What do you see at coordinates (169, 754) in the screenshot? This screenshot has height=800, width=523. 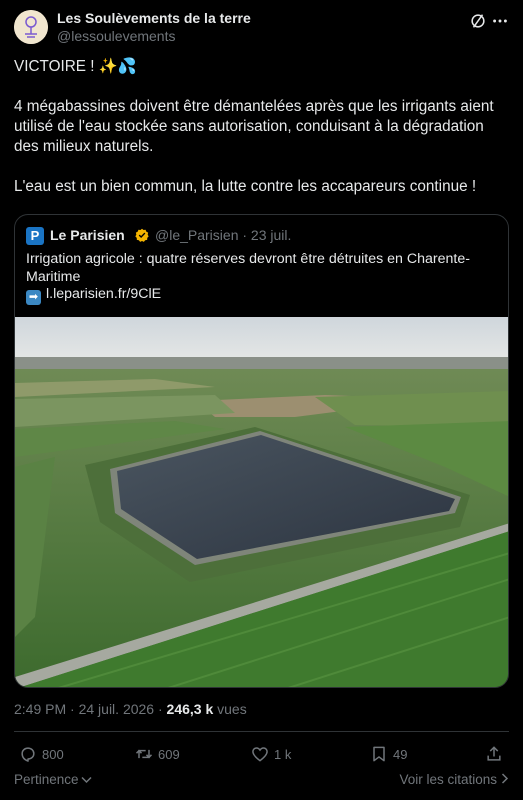 I see `repost-count: 609` at bounding box center [169, 754].